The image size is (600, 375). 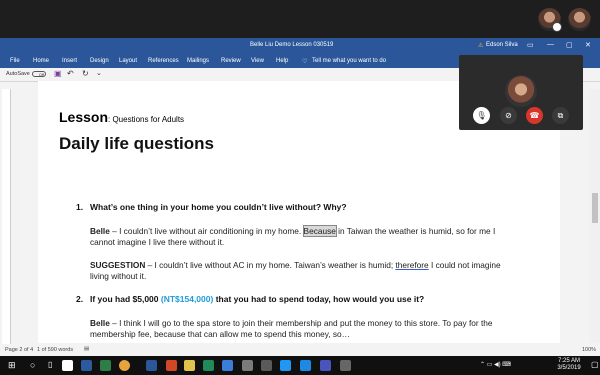 What do you see at coordinates (100, 231) in the screenshot?
I see `speaker-name: Belle` at bounding box center [100, 231].